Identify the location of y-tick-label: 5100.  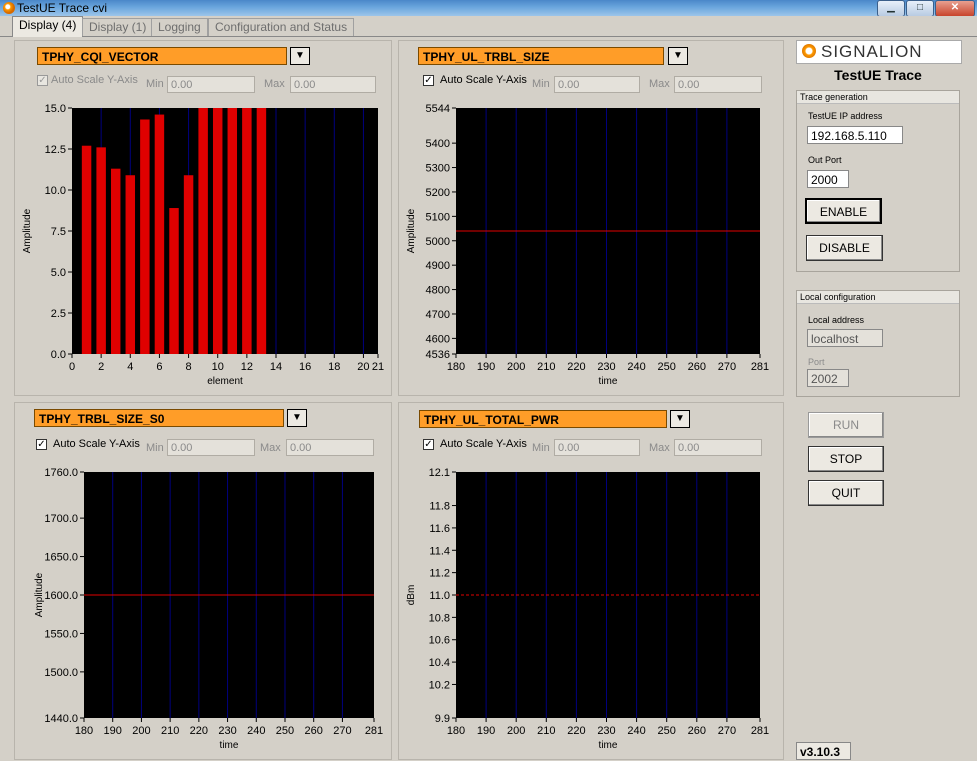
(438, 217).